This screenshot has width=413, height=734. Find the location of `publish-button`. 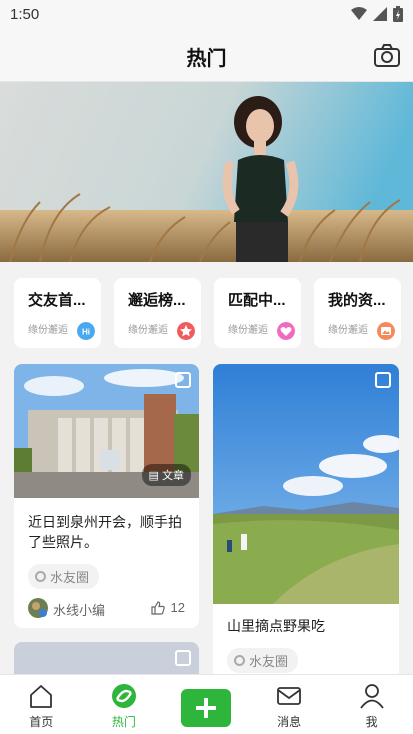

publish-button is located at coordinates (206, 708).